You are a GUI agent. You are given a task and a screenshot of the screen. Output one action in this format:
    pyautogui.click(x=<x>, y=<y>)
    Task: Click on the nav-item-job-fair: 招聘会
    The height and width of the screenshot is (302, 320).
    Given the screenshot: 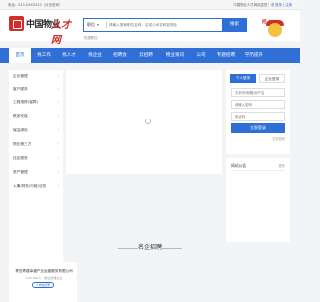 What is the action you would take?
    pyautogui.click(x=120, y=55)
    